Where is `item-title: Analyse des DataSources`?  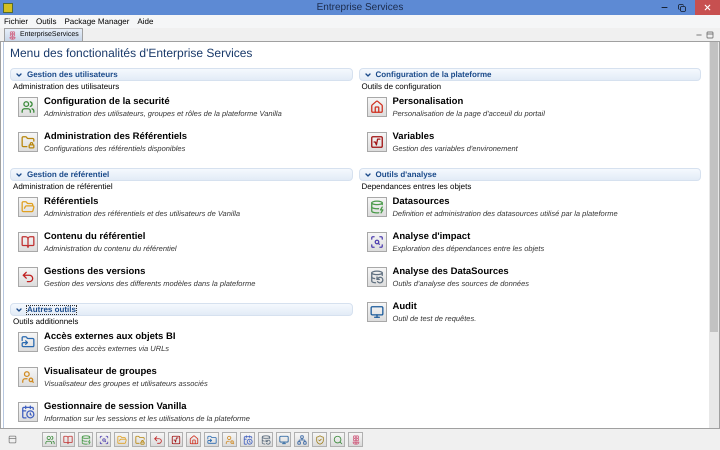
item-title: Analyse des DataSources is located at coordinates (461, 272).